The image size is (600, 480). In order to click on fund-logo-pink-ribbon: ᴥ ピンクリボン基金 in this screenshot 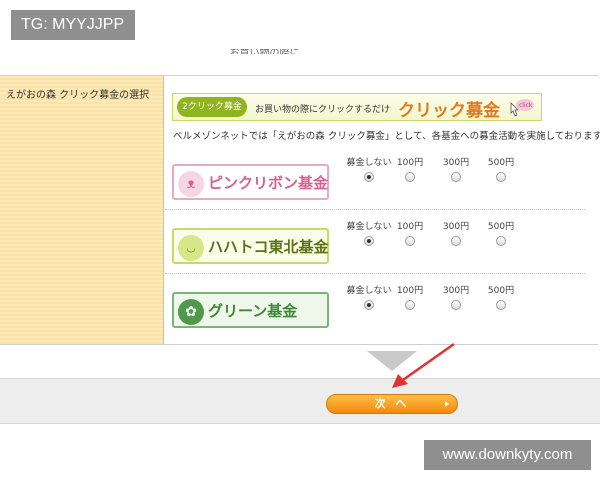, I will do `click(250, 182)`.